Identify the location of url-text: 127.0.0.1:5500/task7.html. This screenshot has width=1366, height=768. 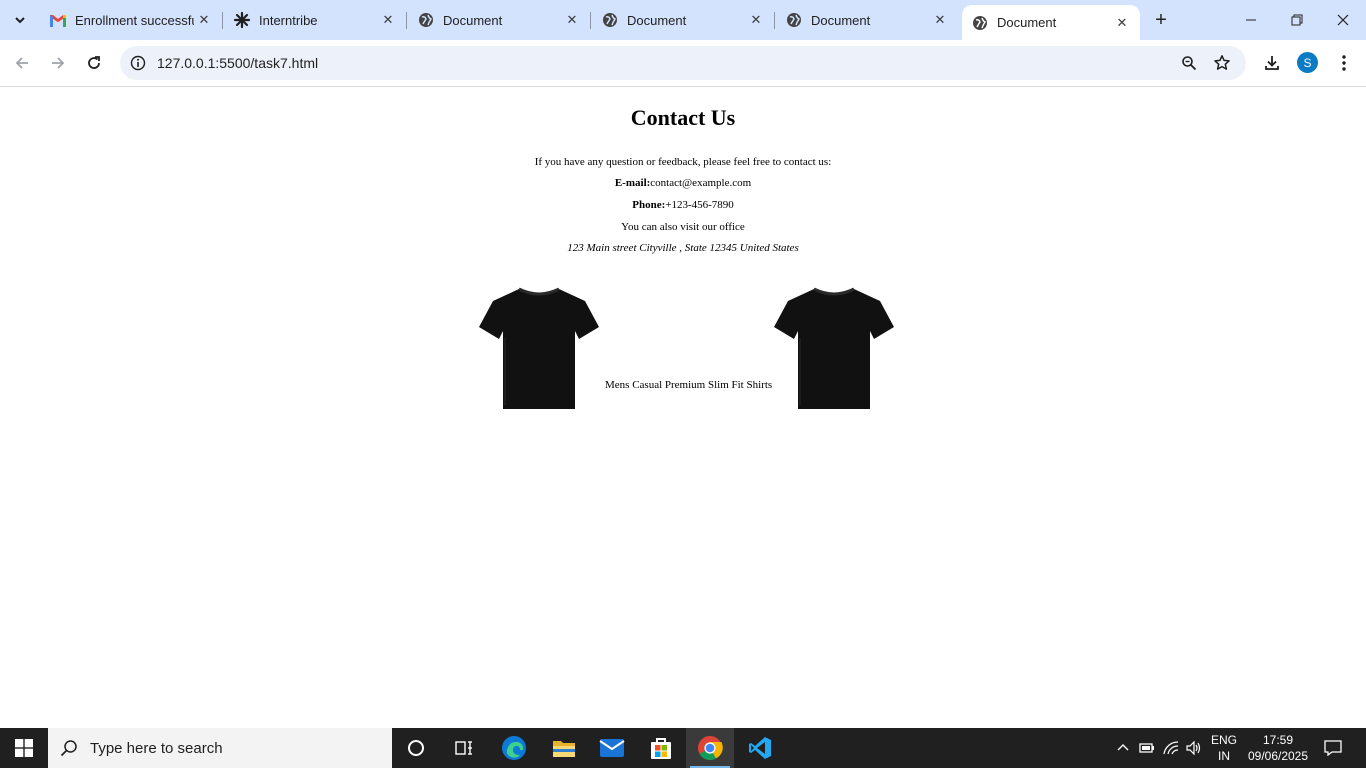
(237, 63).